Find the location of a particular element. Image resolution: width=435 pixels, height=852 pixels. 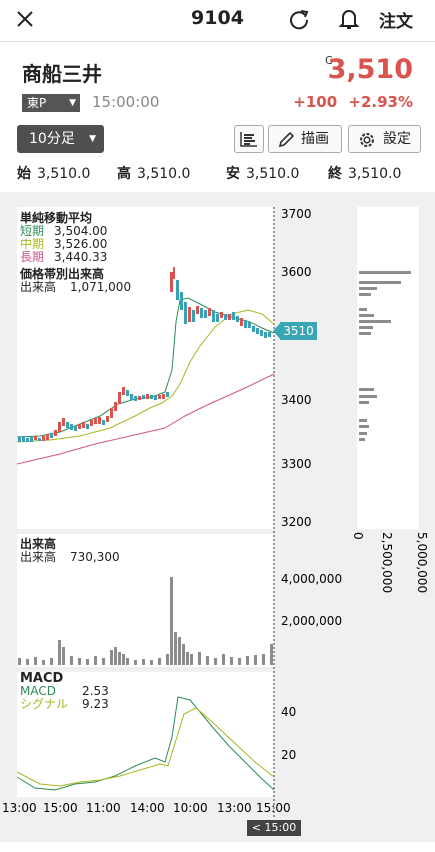

top-bar: 9104 注文 is located at coordinates (217, 20).